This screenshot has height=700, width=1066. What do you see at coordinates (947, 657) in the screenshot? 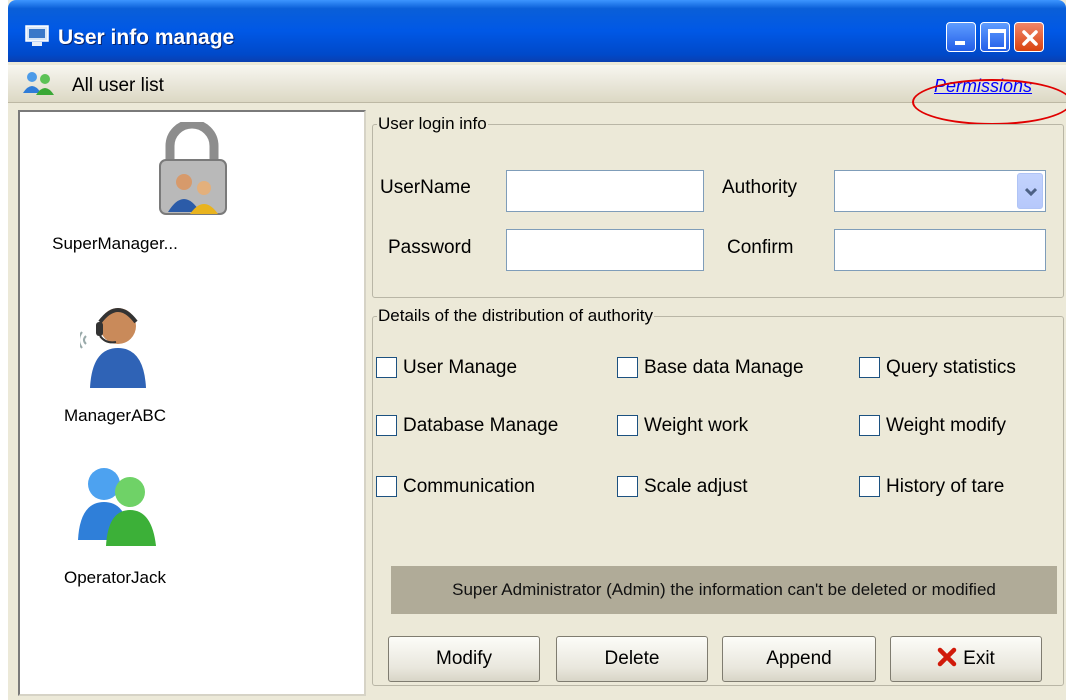
I see `exit-x-icon` at bounding box center [947, 657].